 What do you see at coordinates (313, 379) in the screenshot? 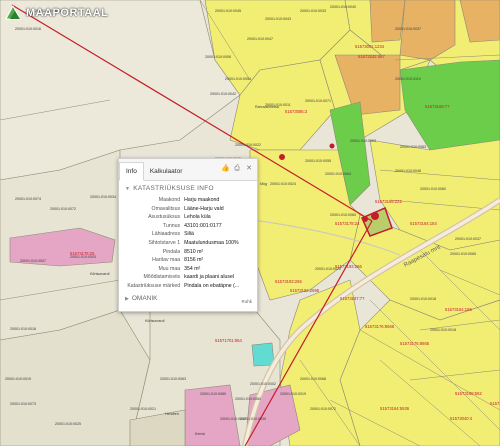
I see `map-label: 20001:010:0068` at bounding box center [313, 379].